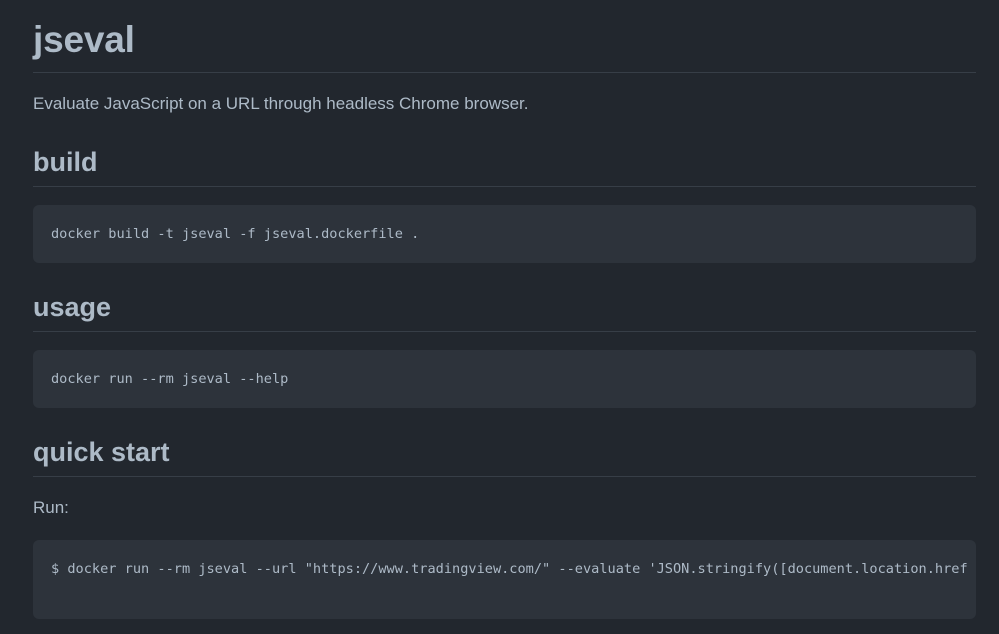 The height and width of the screenshot is (634, 999). What do you see at coordinates (504, 72) in the screenshot?
I see `title-divider` at bounding box center [504, 72].